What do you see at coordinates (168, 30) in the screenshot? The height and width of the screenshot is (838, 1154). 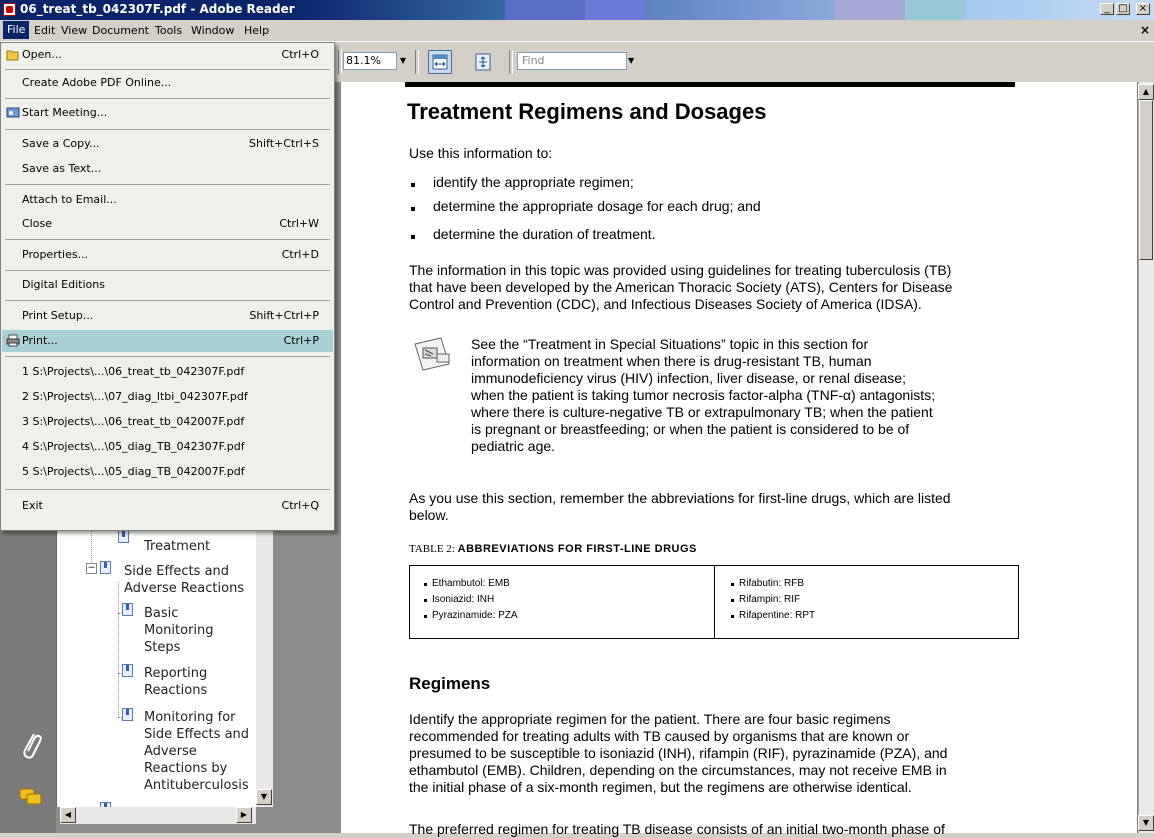 I see `menu-tools: Tools` at bounding box center [168, 30].